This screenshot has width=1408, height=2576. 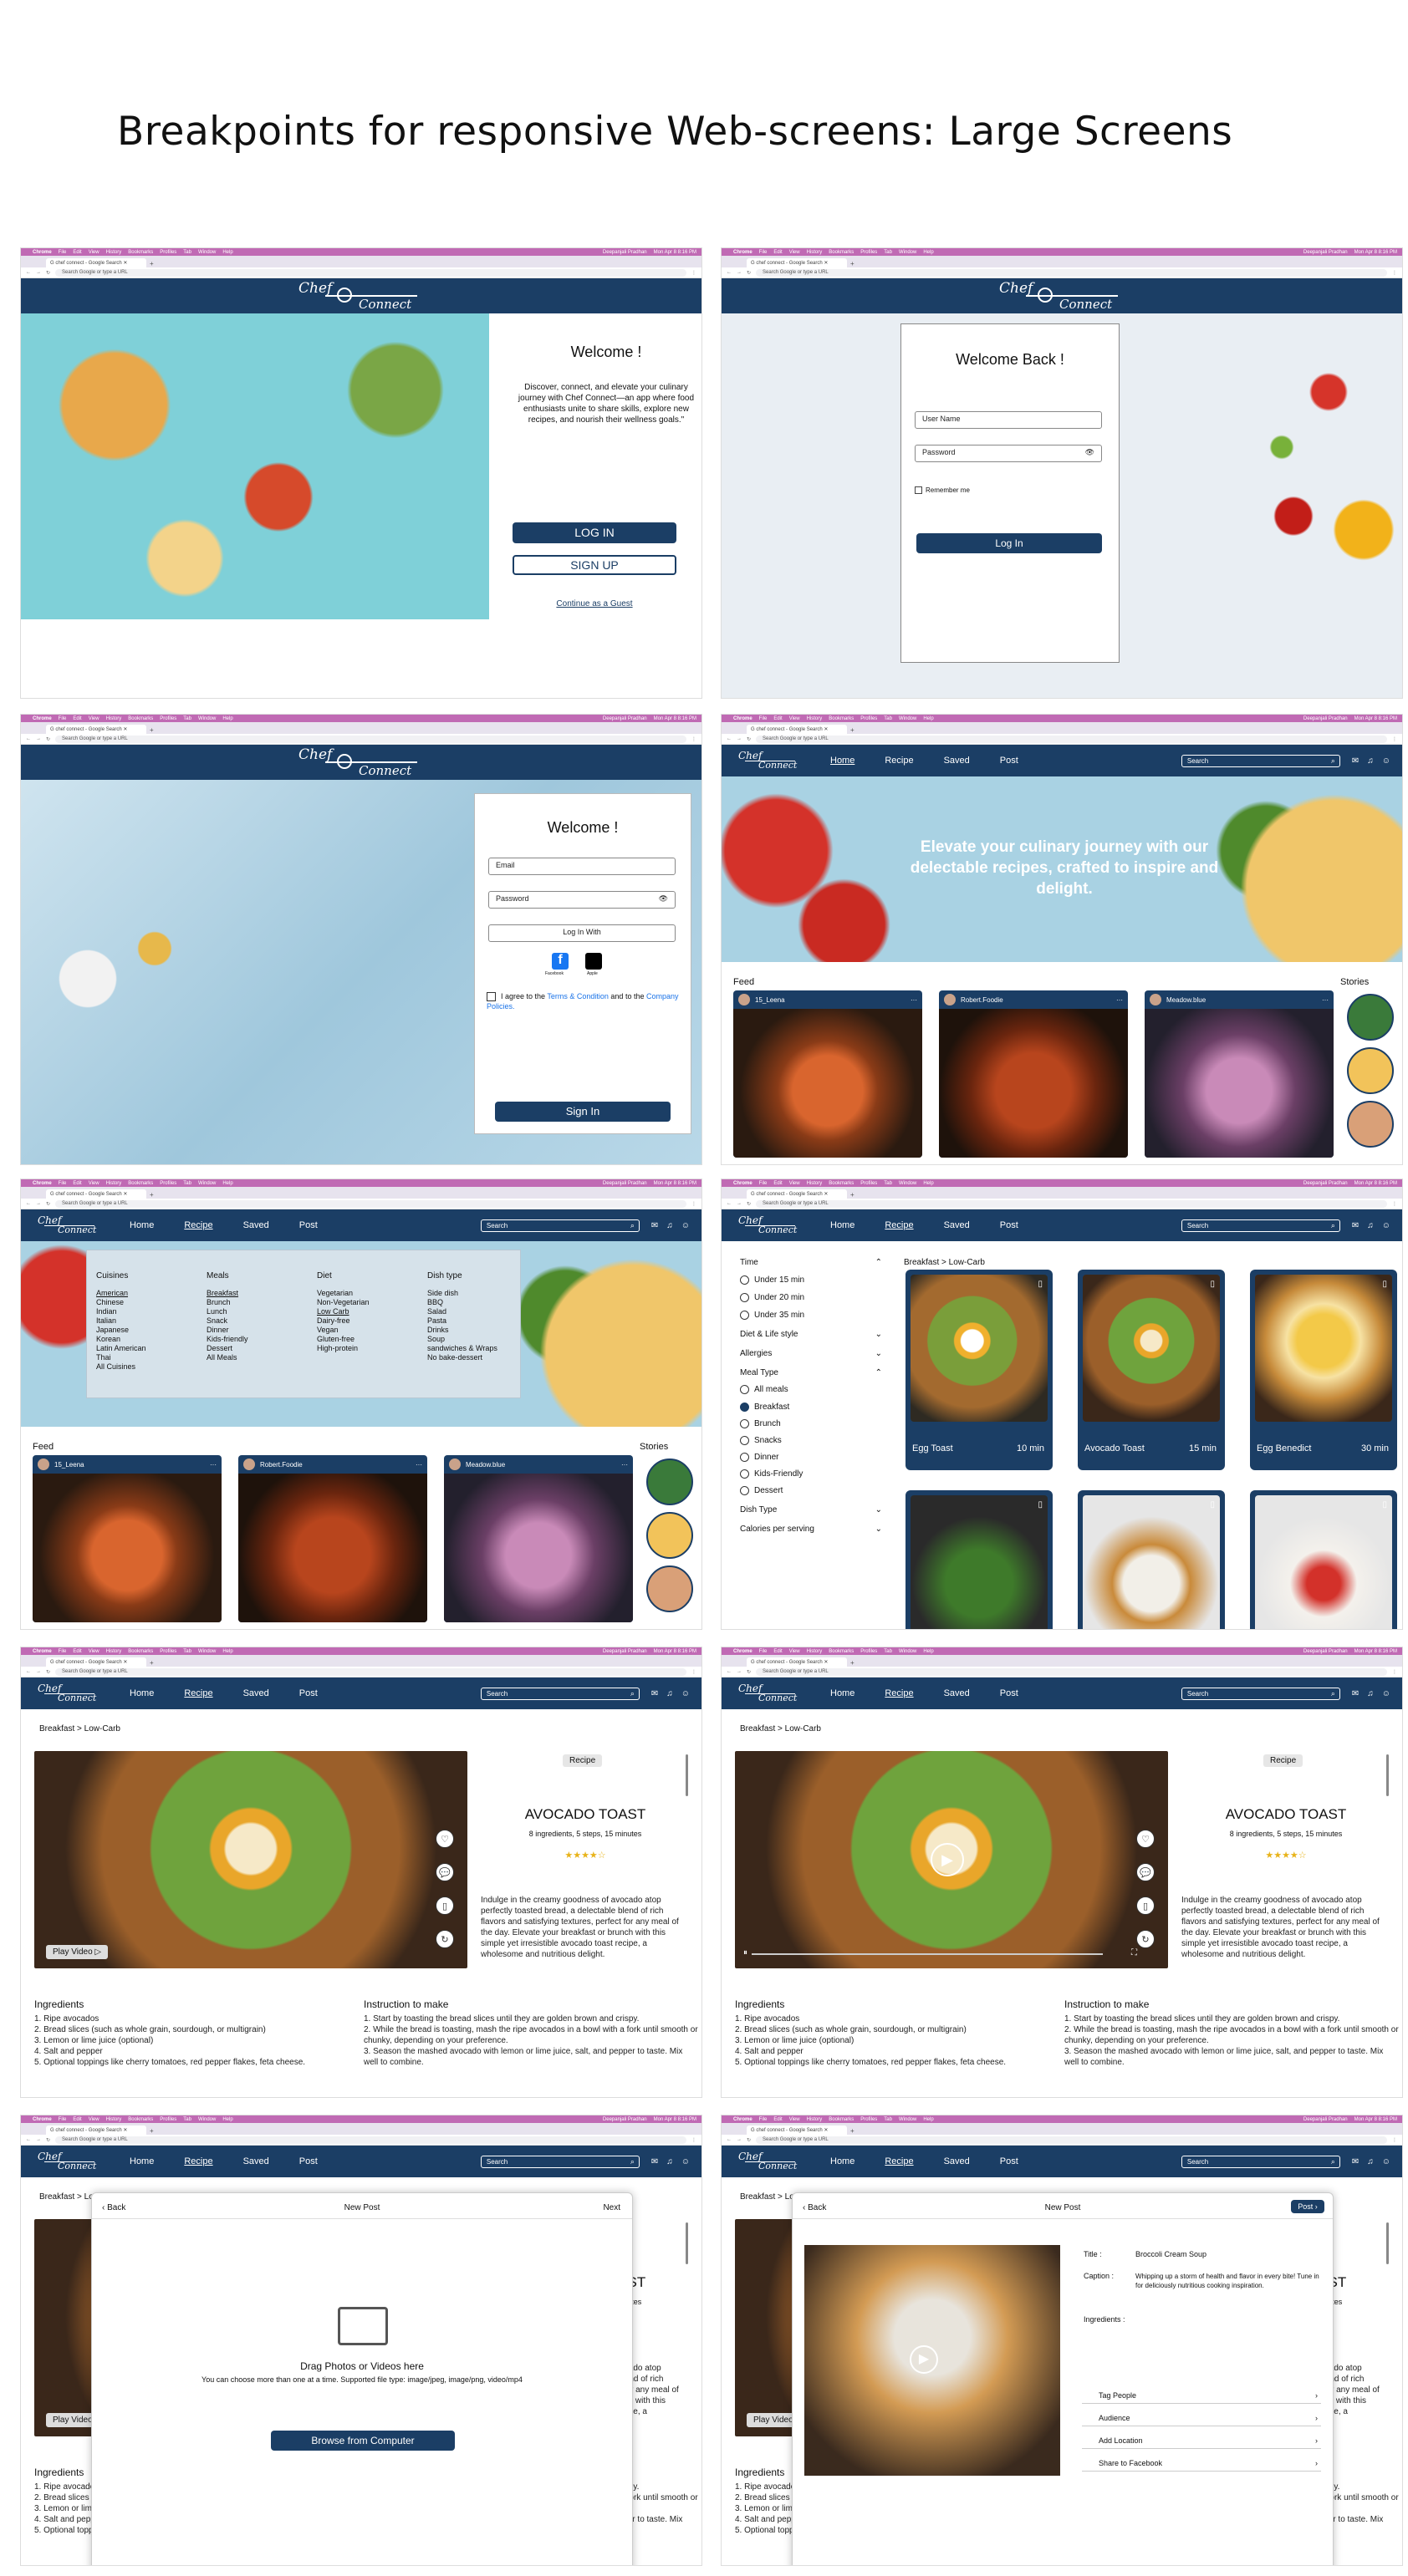 I want to click on more-icon: ···, so click(x=213, y=1465).